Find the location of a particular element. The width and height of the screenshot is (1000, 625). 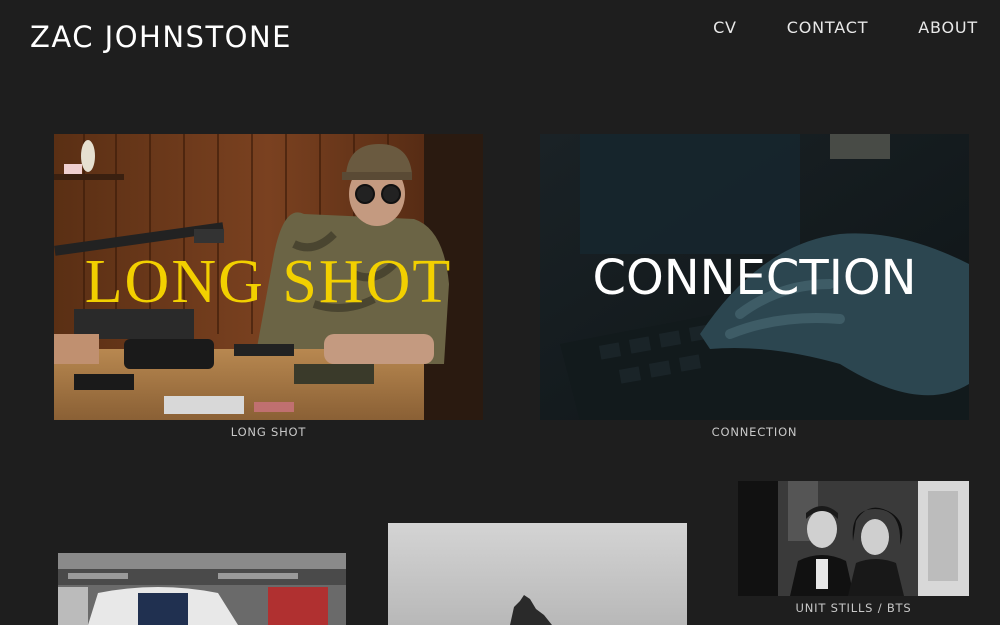

nav-cv-link: CV is located at coordinates (725, 27).